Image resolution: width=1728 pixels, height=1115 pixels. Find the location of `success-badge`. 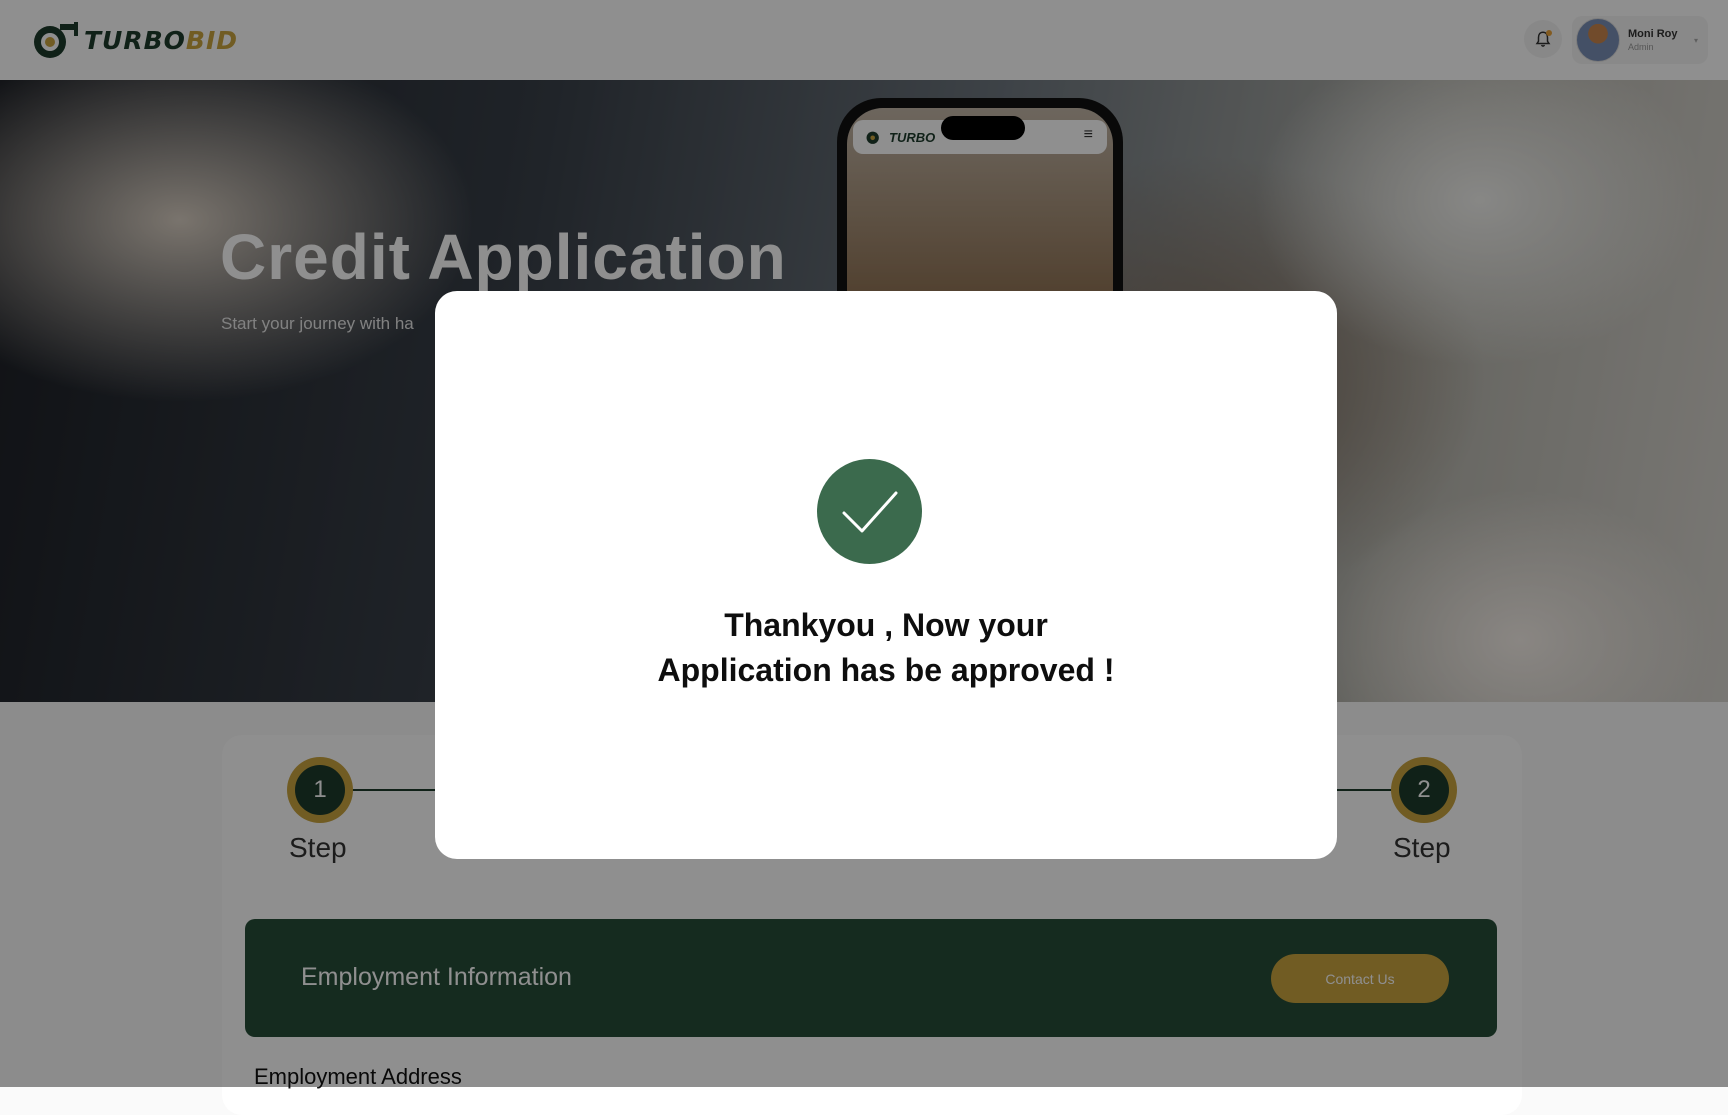

success-badge is located at coordinates (869, 511).